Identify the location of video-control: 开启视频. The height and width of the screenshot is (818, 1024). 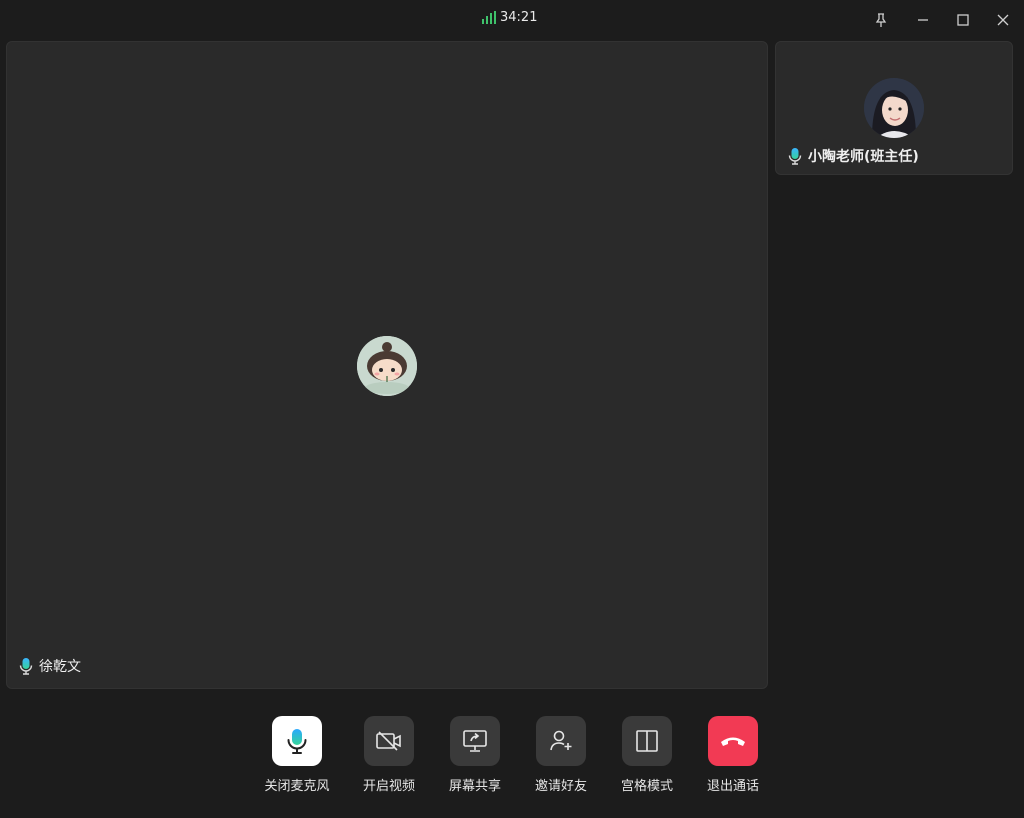
(389, 755).